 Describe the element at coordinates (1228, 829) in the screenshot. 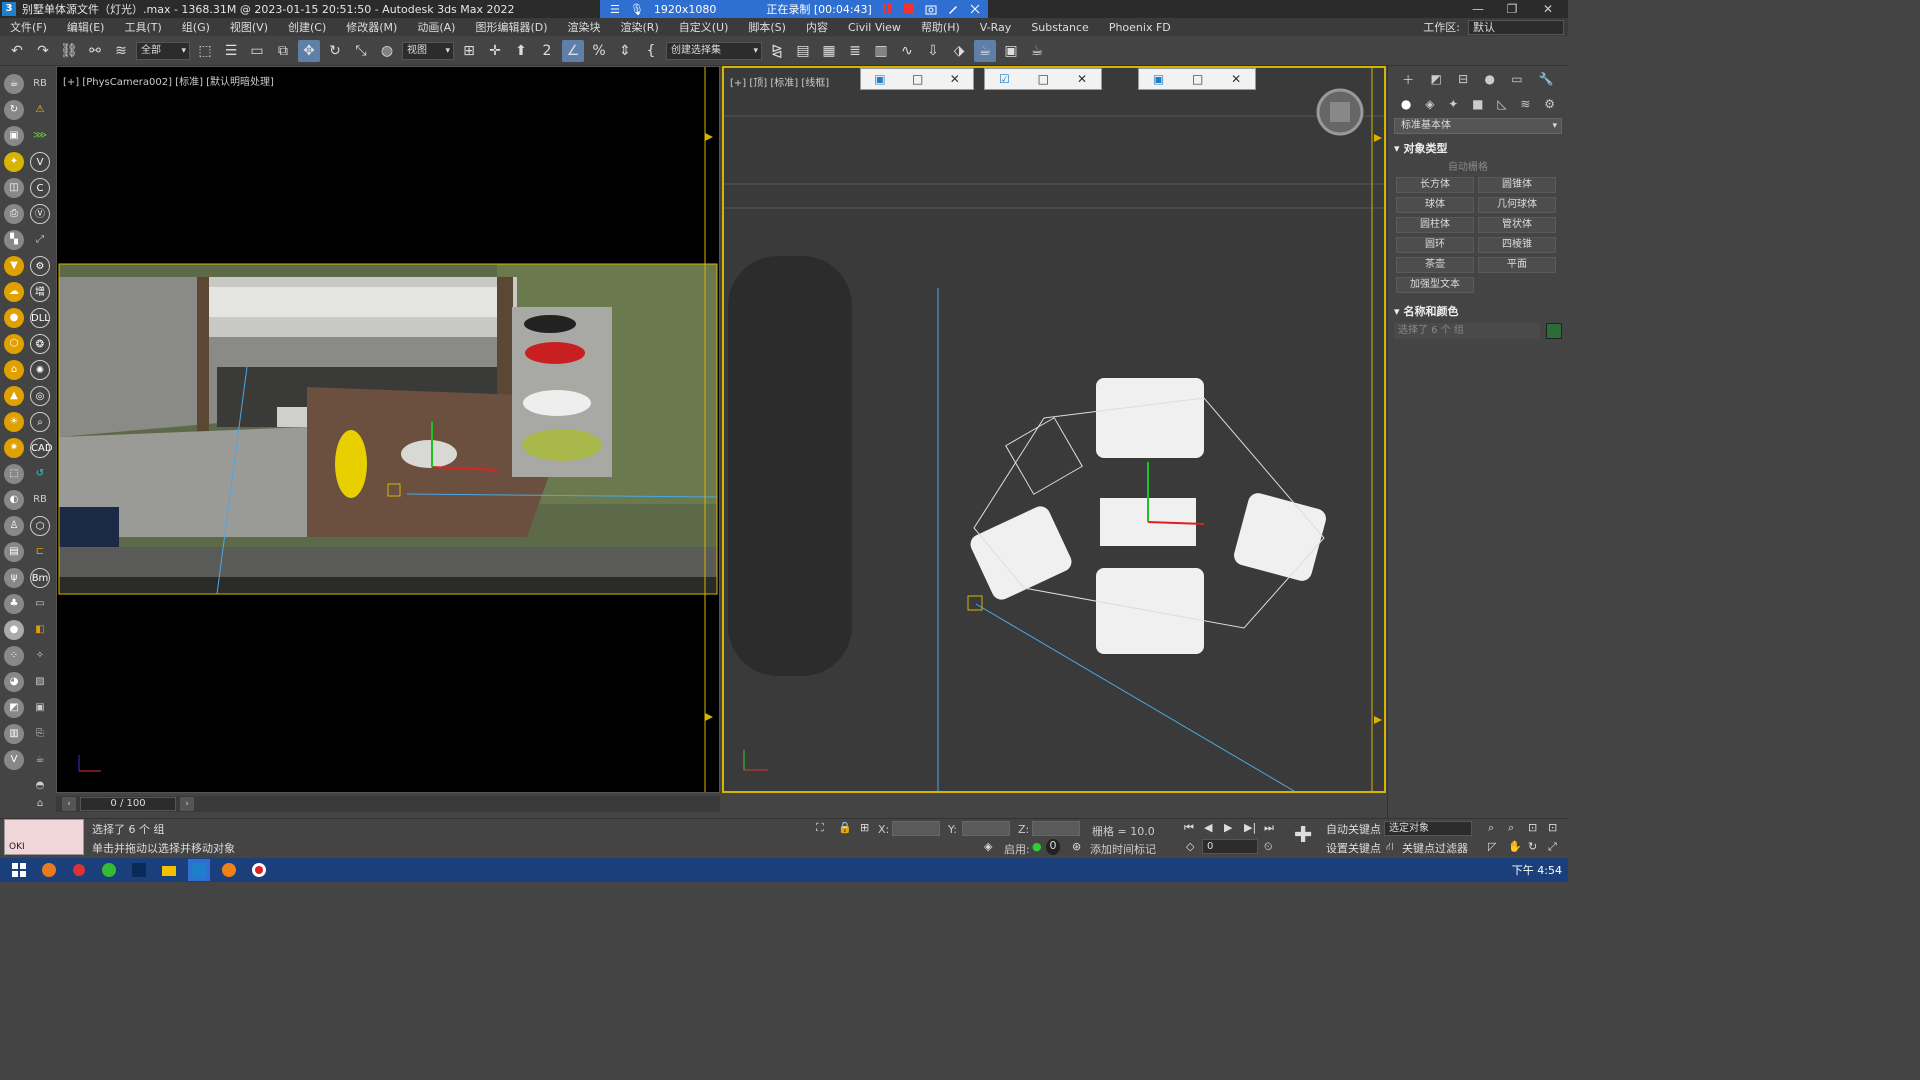

I see `play-icon: ▶` at that location.